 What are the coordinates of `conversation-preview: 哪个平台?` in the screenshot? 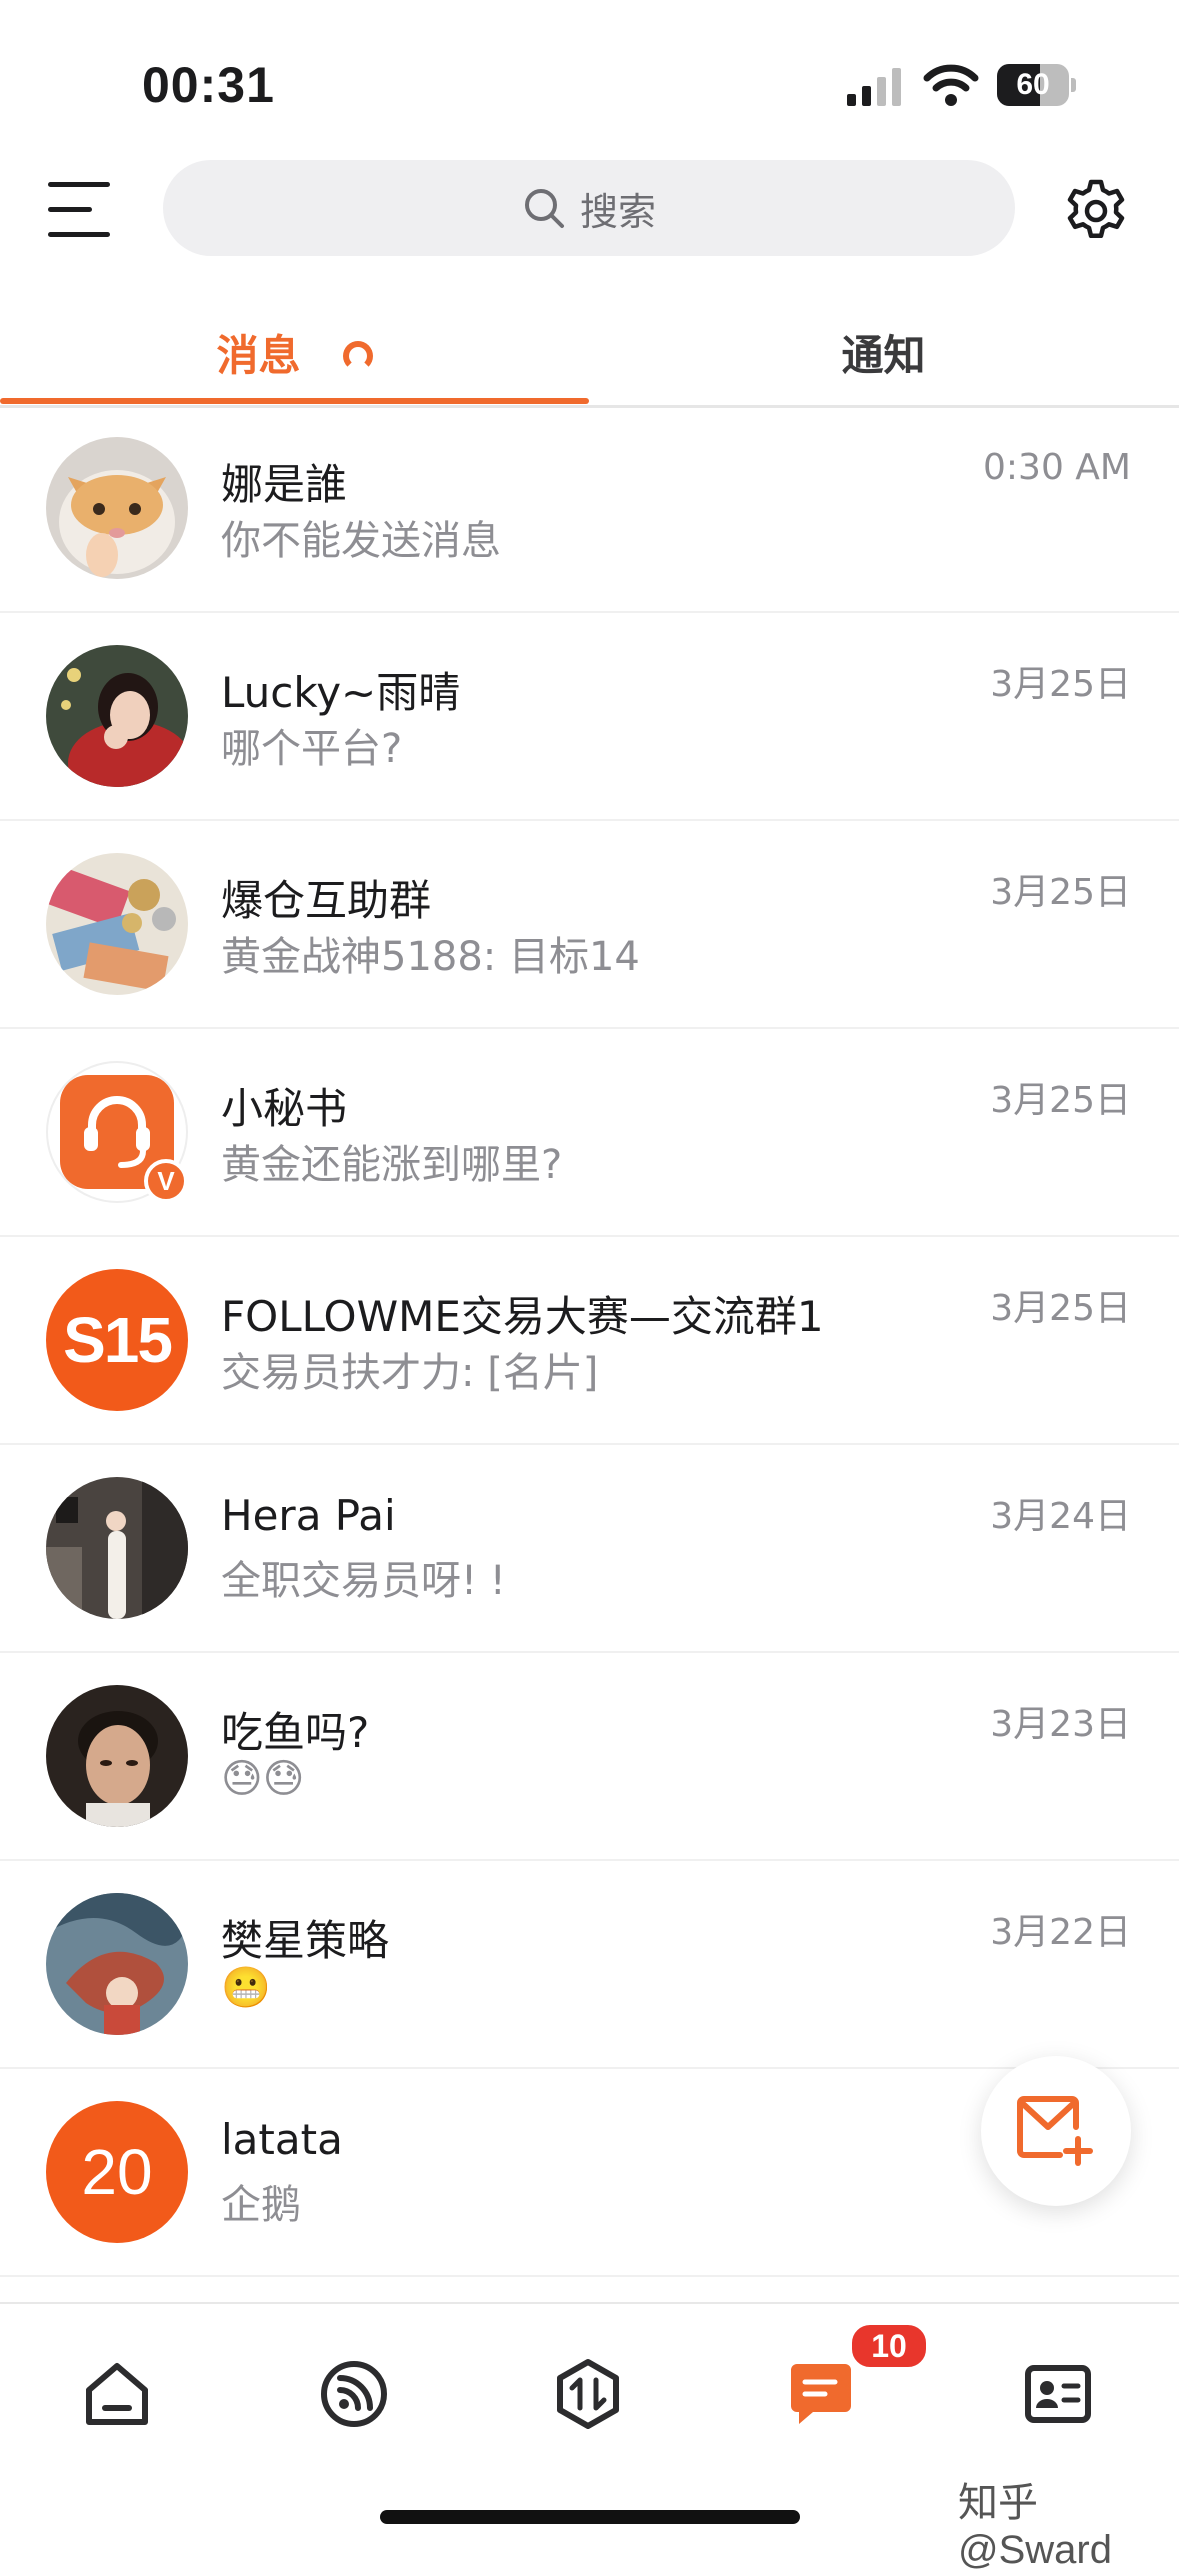 It's located at (312, 749).